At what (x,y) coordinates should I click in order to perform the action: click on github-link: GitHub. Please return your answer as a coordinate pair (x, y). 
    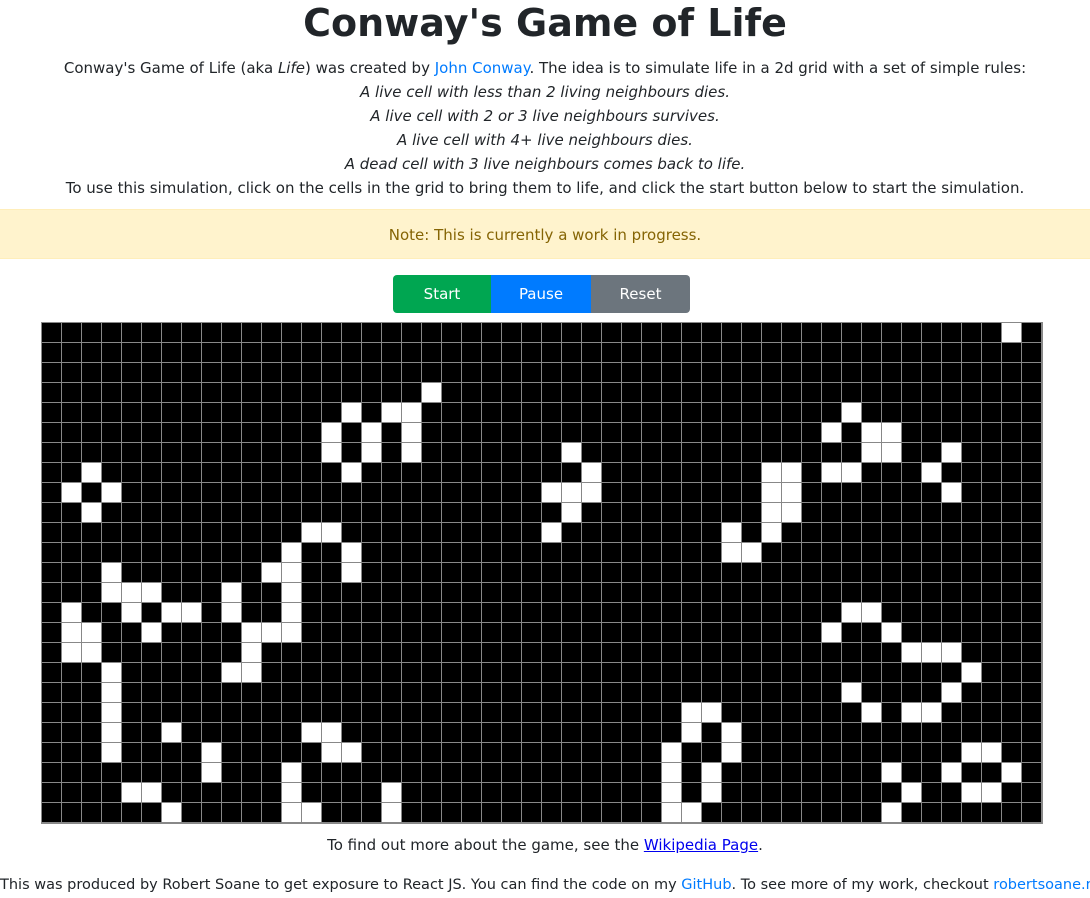
    Looking at the image, I should click on (706, 885).